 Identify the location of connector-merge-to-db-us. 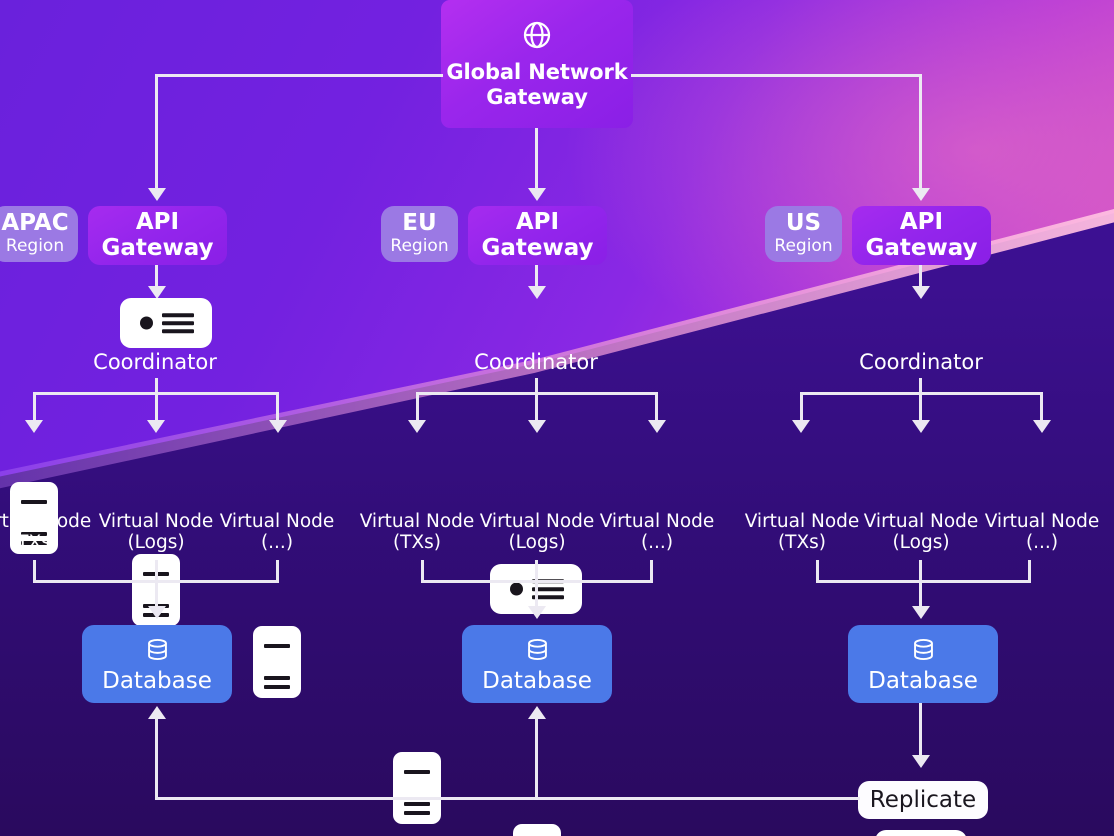
(920, 586).